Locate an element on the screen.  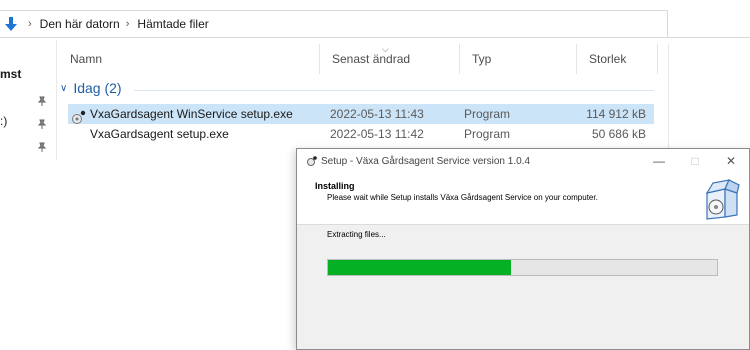
breadcrumb-downloads: Hämtade filer is located at coordinates (172, 24).